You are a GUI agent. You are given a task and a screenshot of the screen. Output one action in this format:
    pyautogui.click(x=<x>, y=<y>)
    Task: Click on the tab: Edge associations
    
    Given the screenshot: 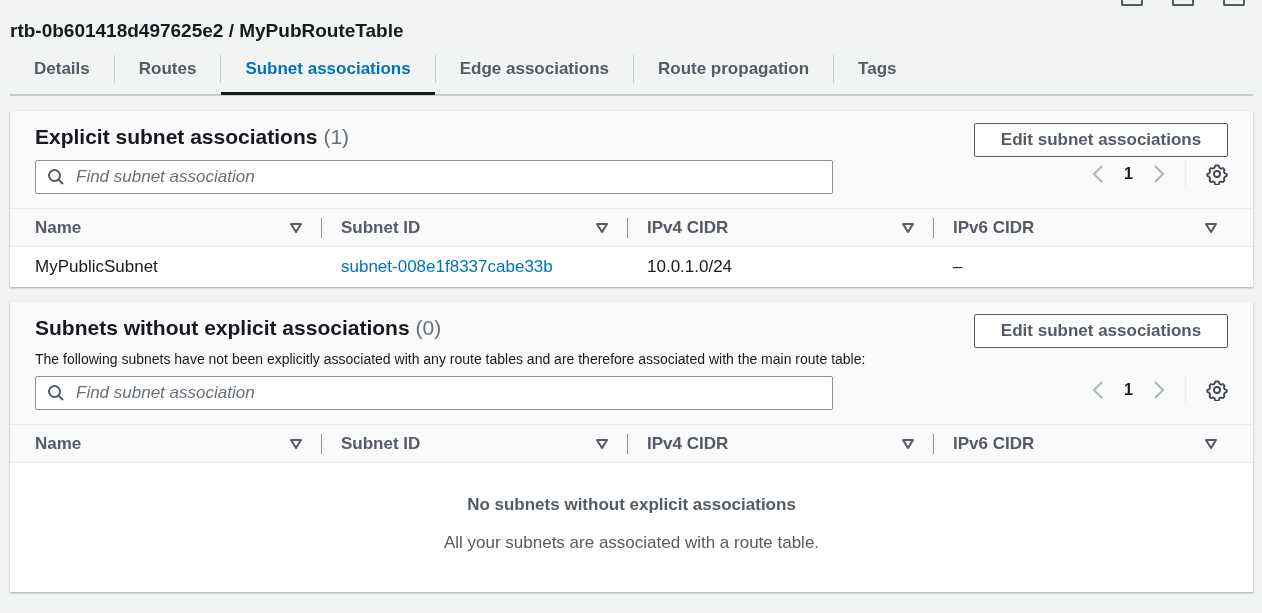 What is the action you would take?
    pyautogui.click(x=534, y=70)
    